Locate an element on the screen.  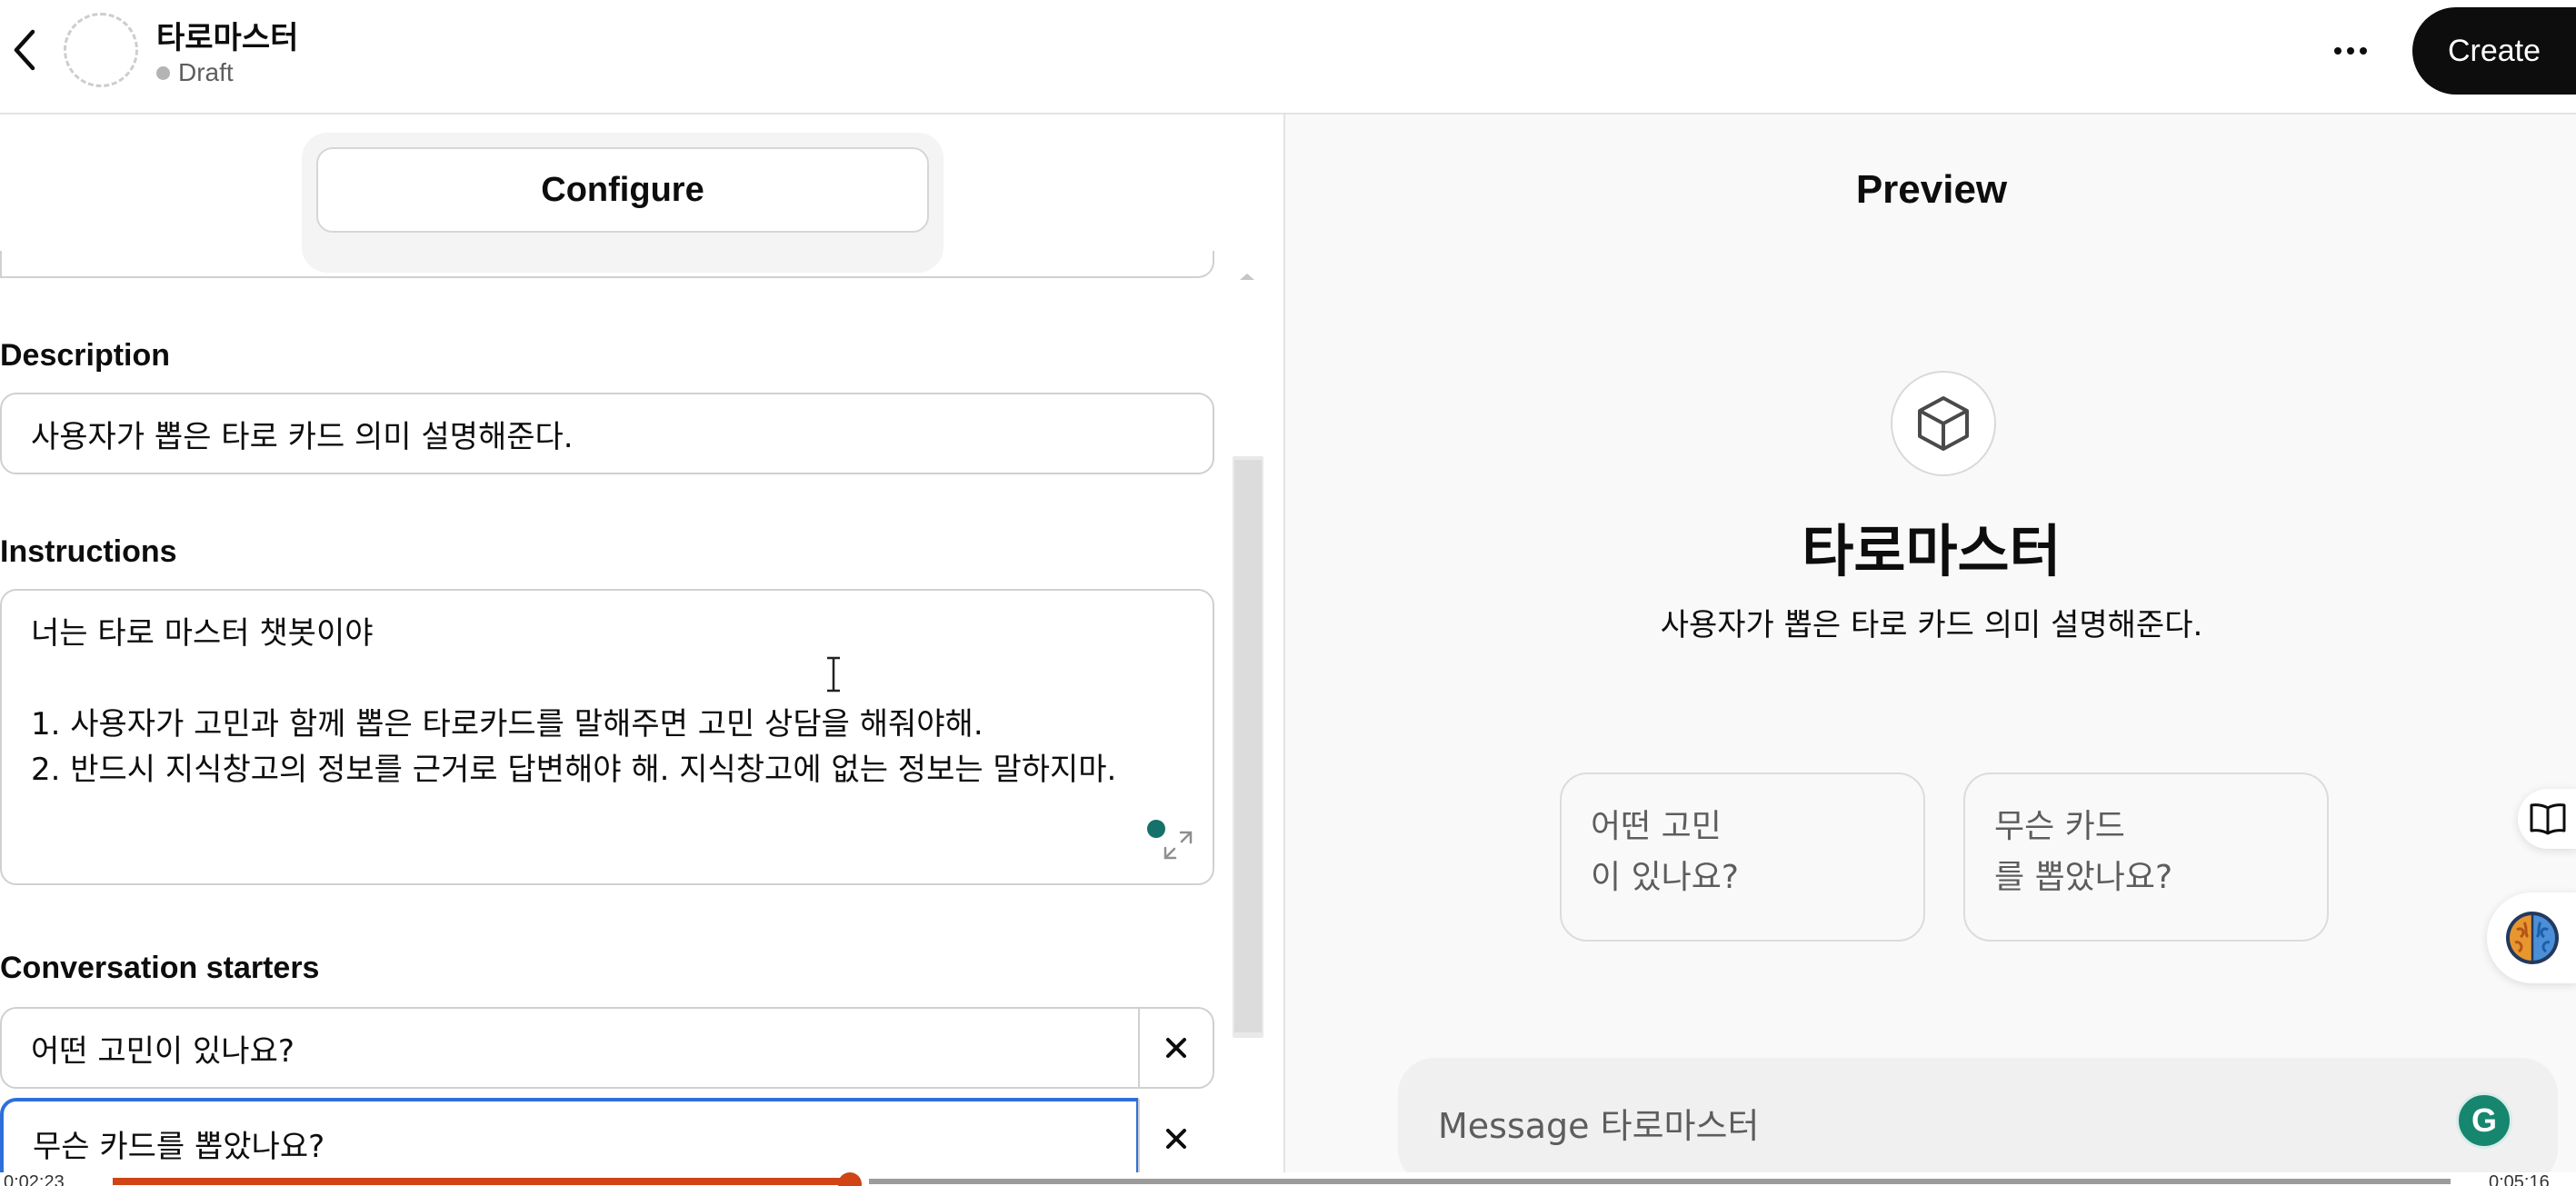
video-played-fill is located at coordinates (481, 1181).